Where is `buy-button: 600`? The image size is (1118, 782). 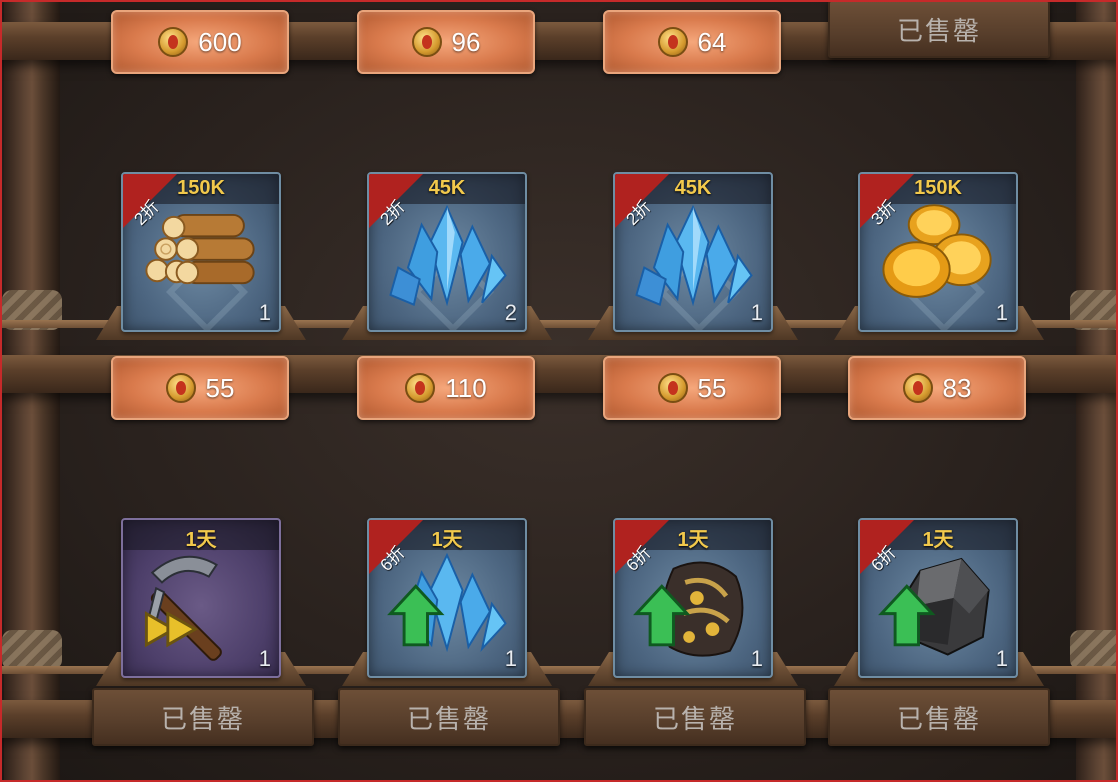 buy-button: 600 is located at coordinates (200, 42).